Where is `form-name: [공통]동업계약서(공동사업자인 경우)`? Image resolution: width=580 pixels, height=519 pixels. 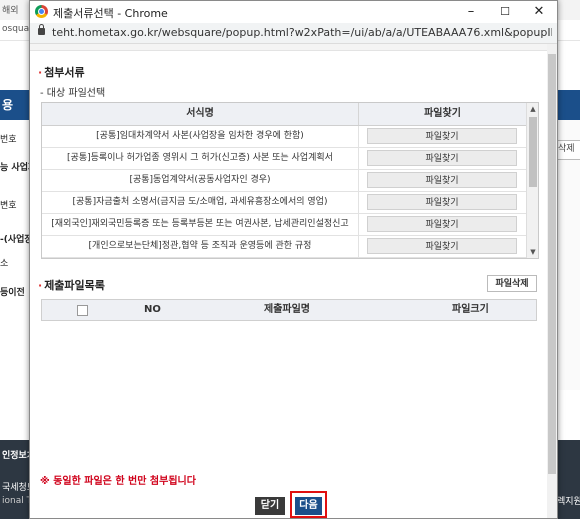 form-name: [공통]동업계약서(공동사업자인 경우) is located at coordinates (200, 180).